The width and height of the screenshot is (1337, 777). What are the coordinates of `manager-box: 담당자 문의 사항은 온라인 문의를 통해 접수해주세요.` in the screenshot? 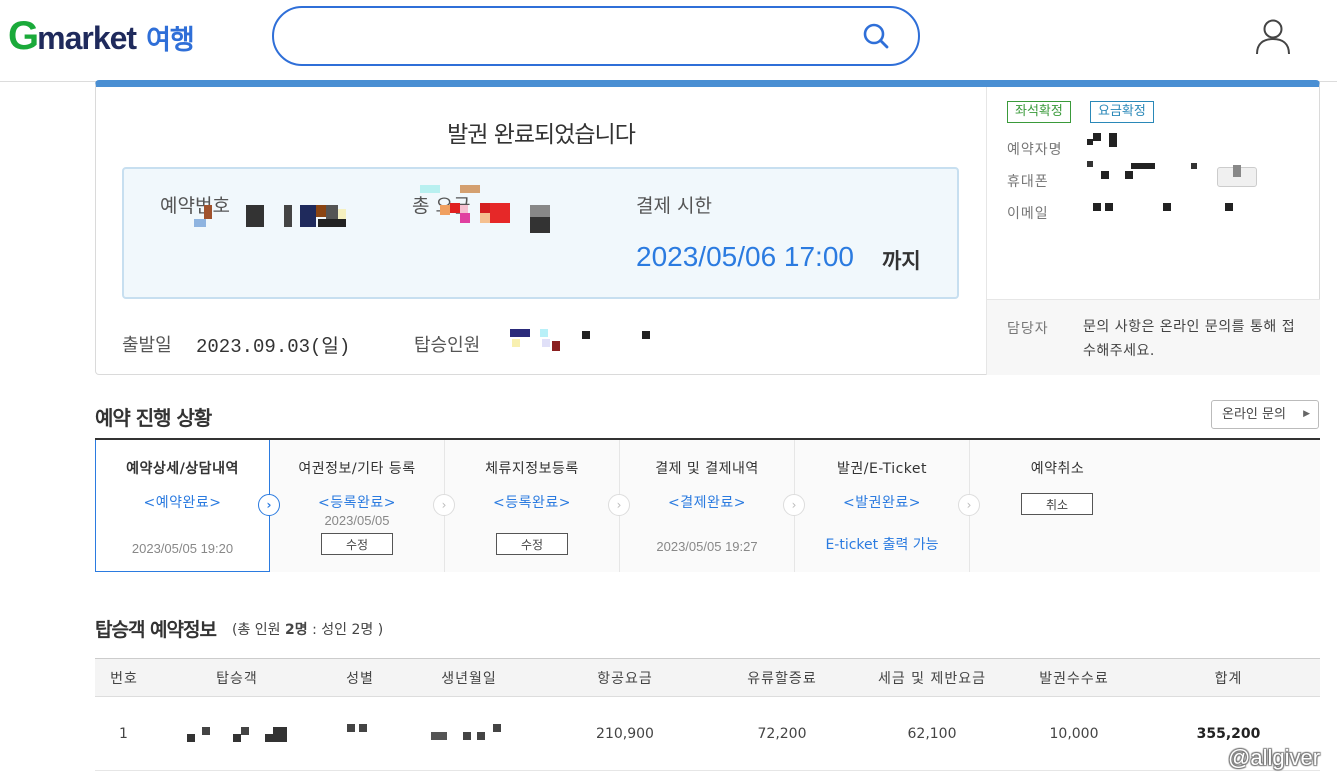 It's located at (1153, 337).